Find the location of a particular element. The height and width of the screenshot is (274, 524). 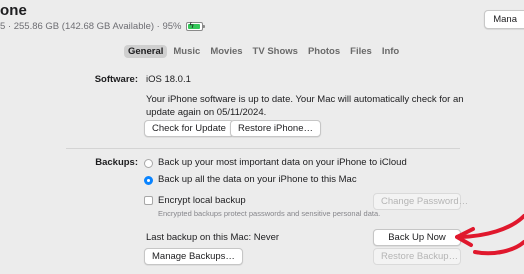

backup-icloud-radio is located at coordinates (148, 163).